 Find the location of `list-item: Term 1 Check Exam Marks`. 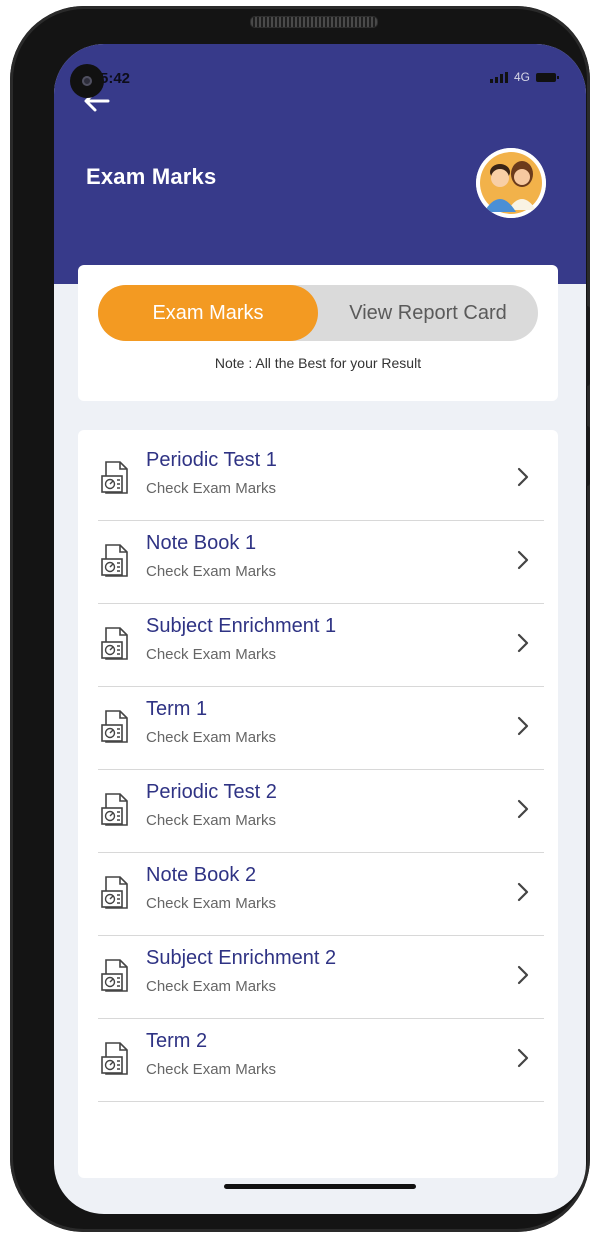

list-item: Term 1 Check Exam Marks is located at coordinates (321, 728).